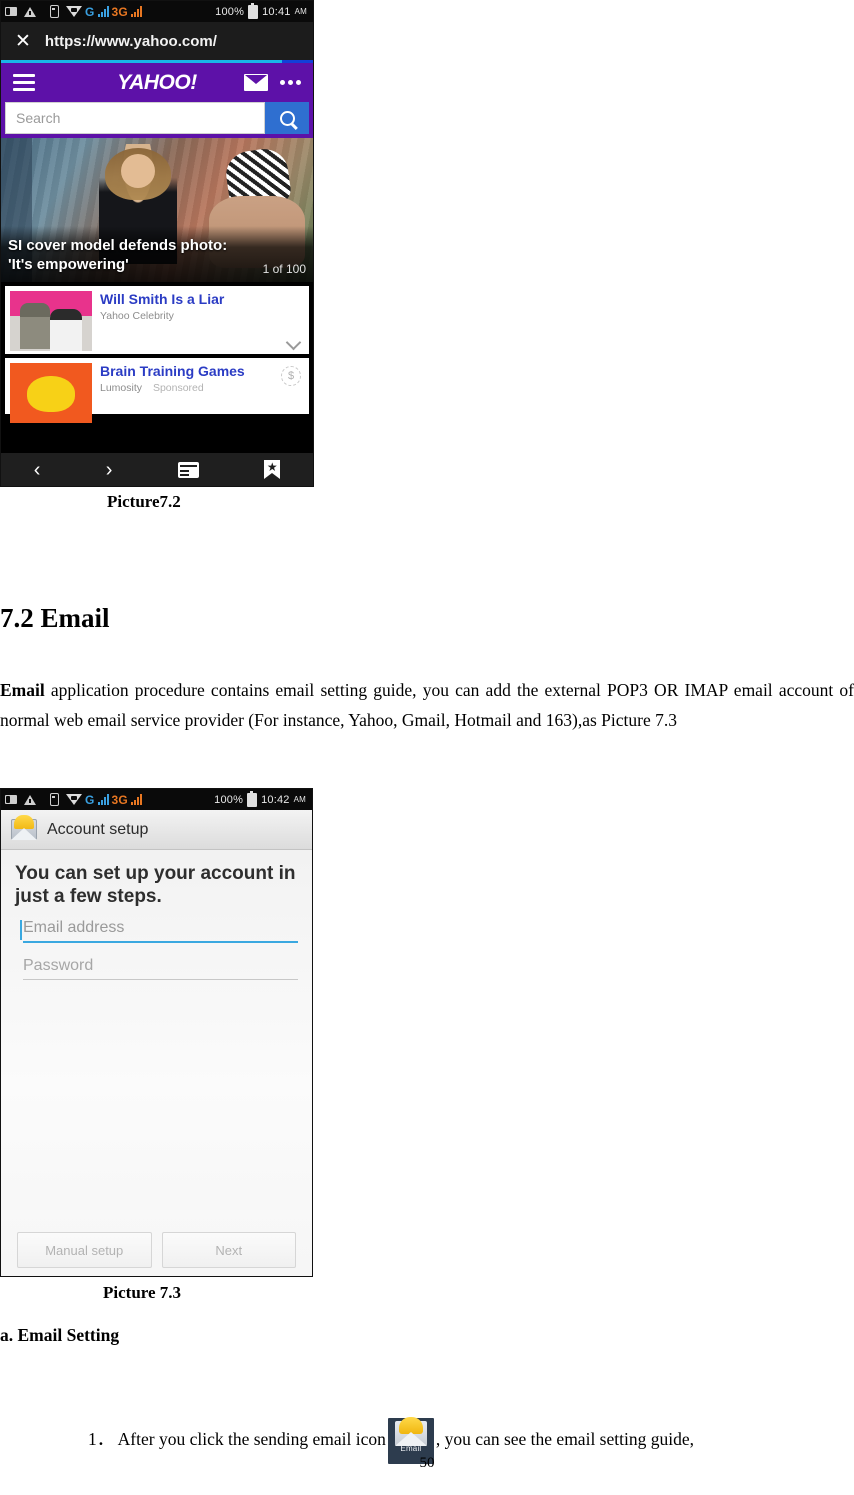  Describe the element at coordinates (256, 82) in the screenshot. I see `mail-envelope-icon` at that location.